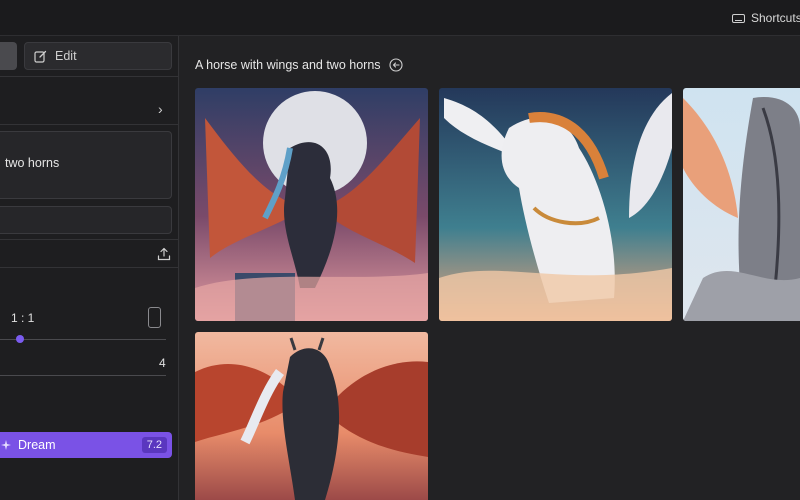 The image size is (800, 500). What do you see at coordinates (8, 56) in the screenshot?
I see `generate-tab` at bounding box center [8, 56].